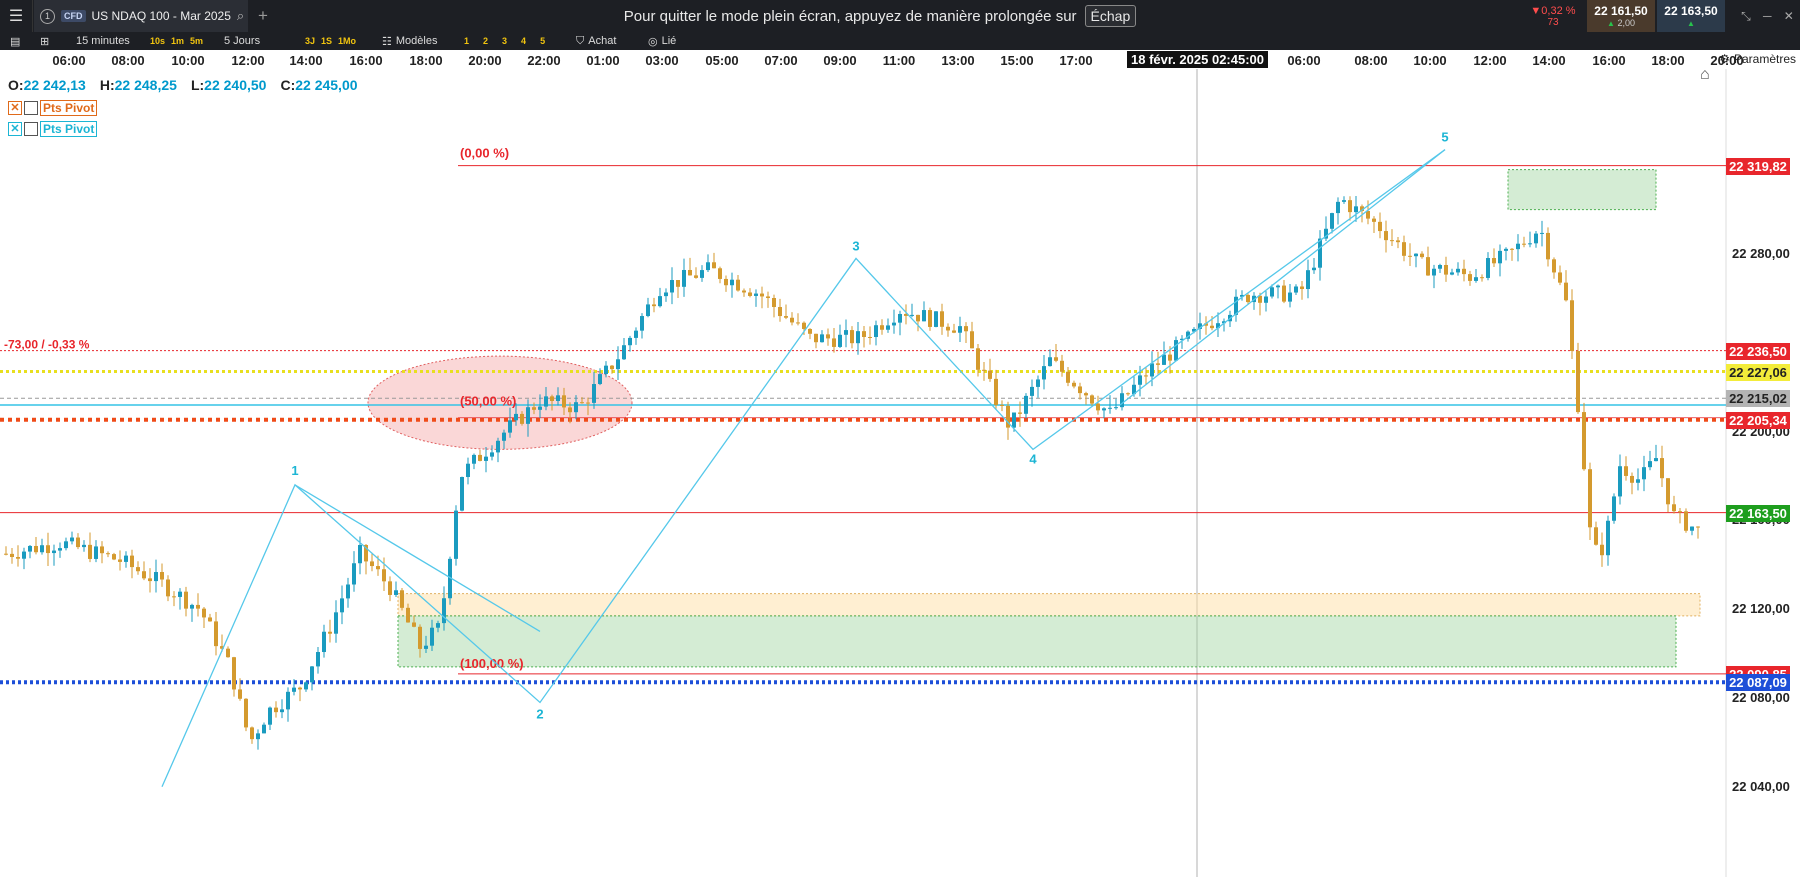 The height and width of the screenshot is (877, 1800). Describe the element at coordinates (1691, 23) in the screenshot. I see `ask-indicator: ▲` at that location.